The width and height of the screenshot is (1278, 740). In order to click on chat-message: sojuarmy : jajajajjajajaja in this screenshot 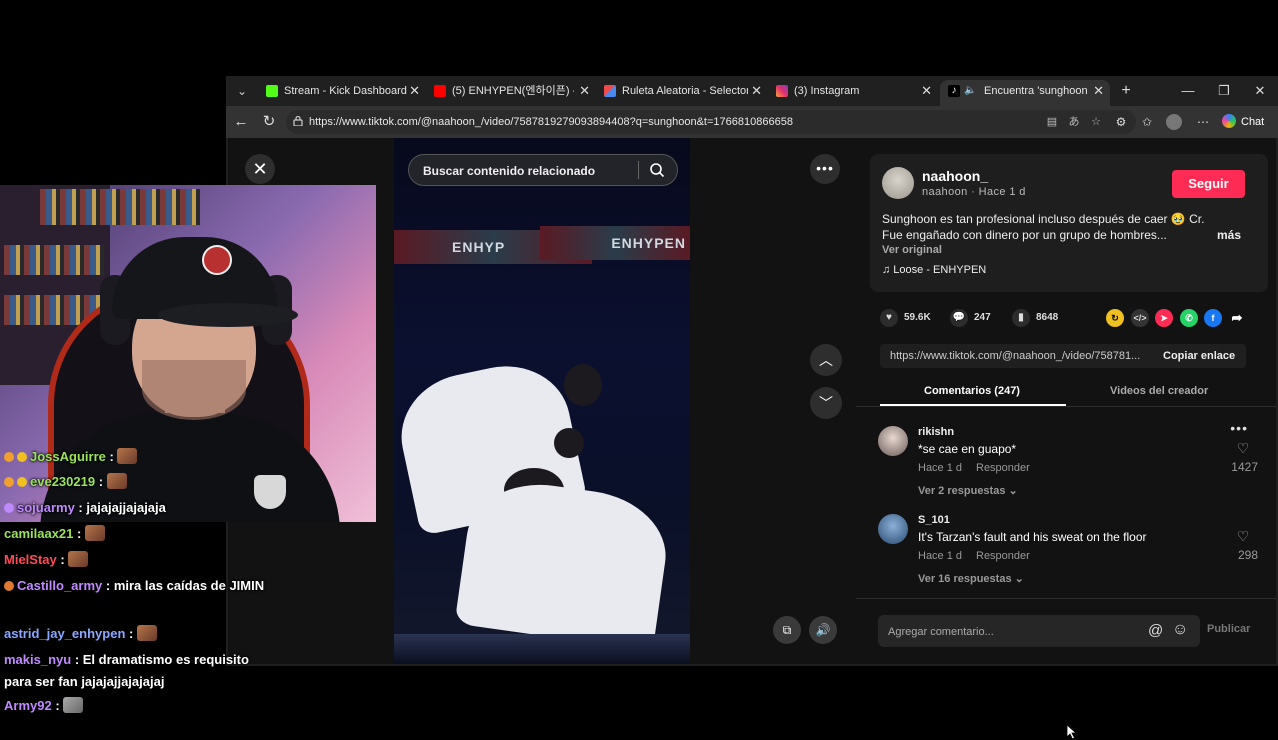, I will do `click(135, 508)`.